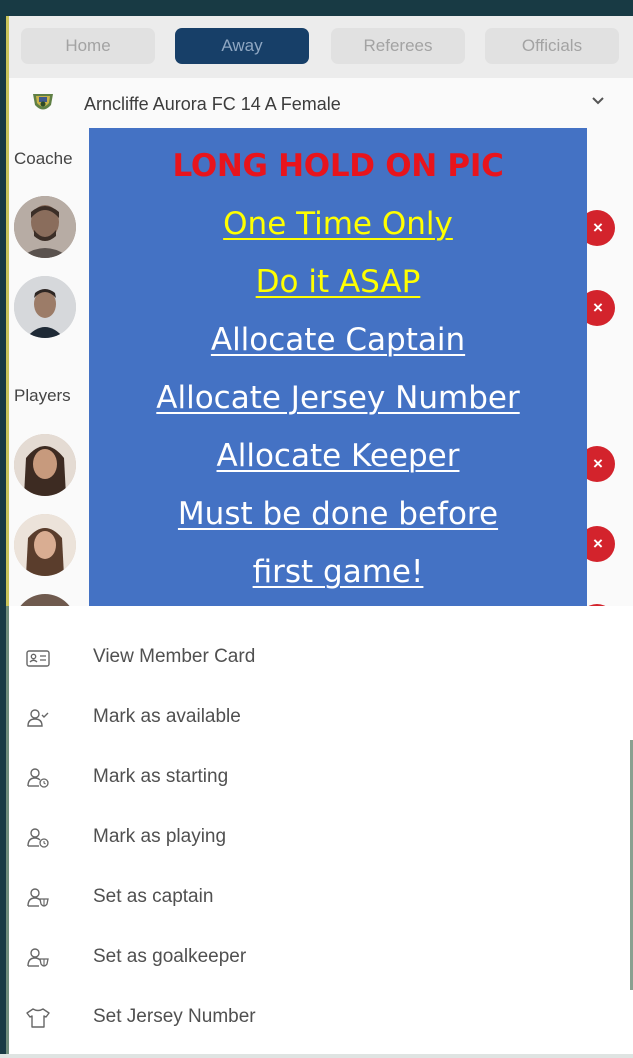 The width and height of the screenshot is (633, 1058). What do you see at coordinates (319, 778) in the screenshot?
I see `menu-item-mark-starting: Mark as starting` at bounding box center [319, 778].